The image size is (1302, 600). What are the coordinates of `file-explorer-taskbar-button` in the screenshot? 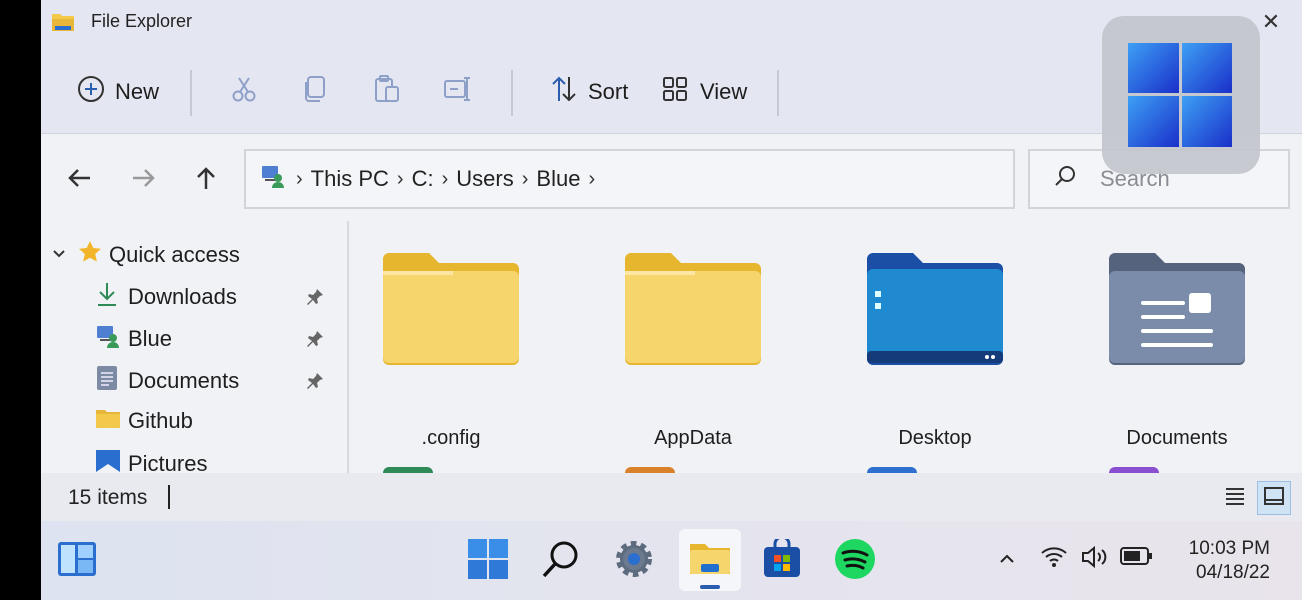 It's located at (710, 560).